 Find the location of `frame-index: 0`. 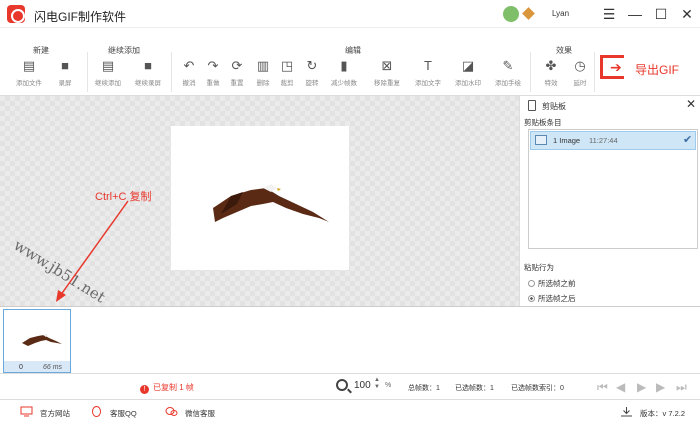

frame-index: 0 is located at coordinates (21, 367).